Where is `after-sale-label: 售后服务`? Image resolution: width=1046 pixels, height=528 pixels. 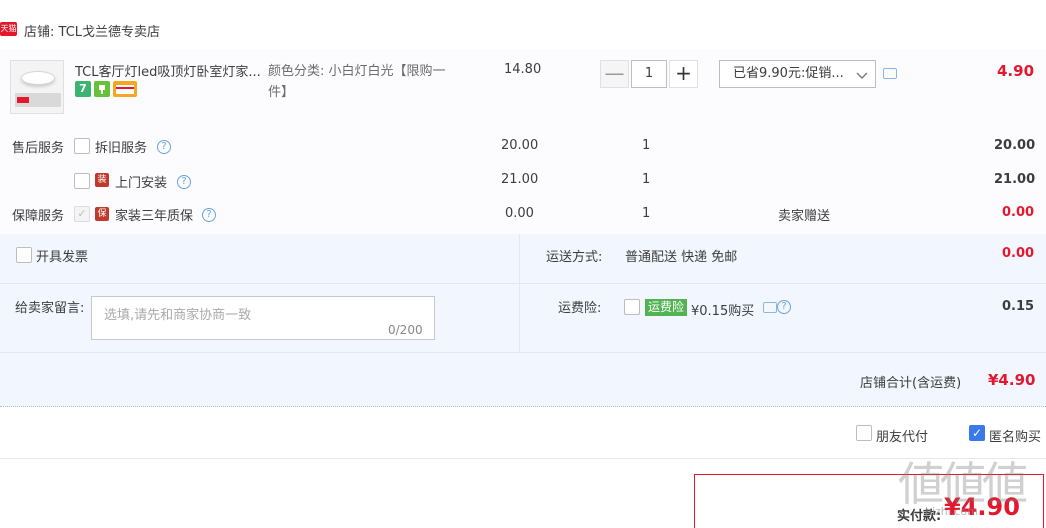
after-sale-label: 售后服务 is located at coordinates (38, 148).